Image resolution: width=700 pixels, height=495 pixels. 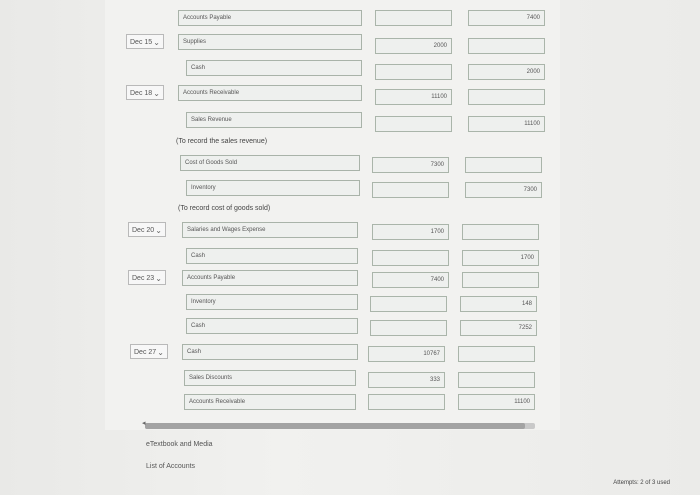 I want to click on date-value: Dec 27, so click(x=145, y=352).